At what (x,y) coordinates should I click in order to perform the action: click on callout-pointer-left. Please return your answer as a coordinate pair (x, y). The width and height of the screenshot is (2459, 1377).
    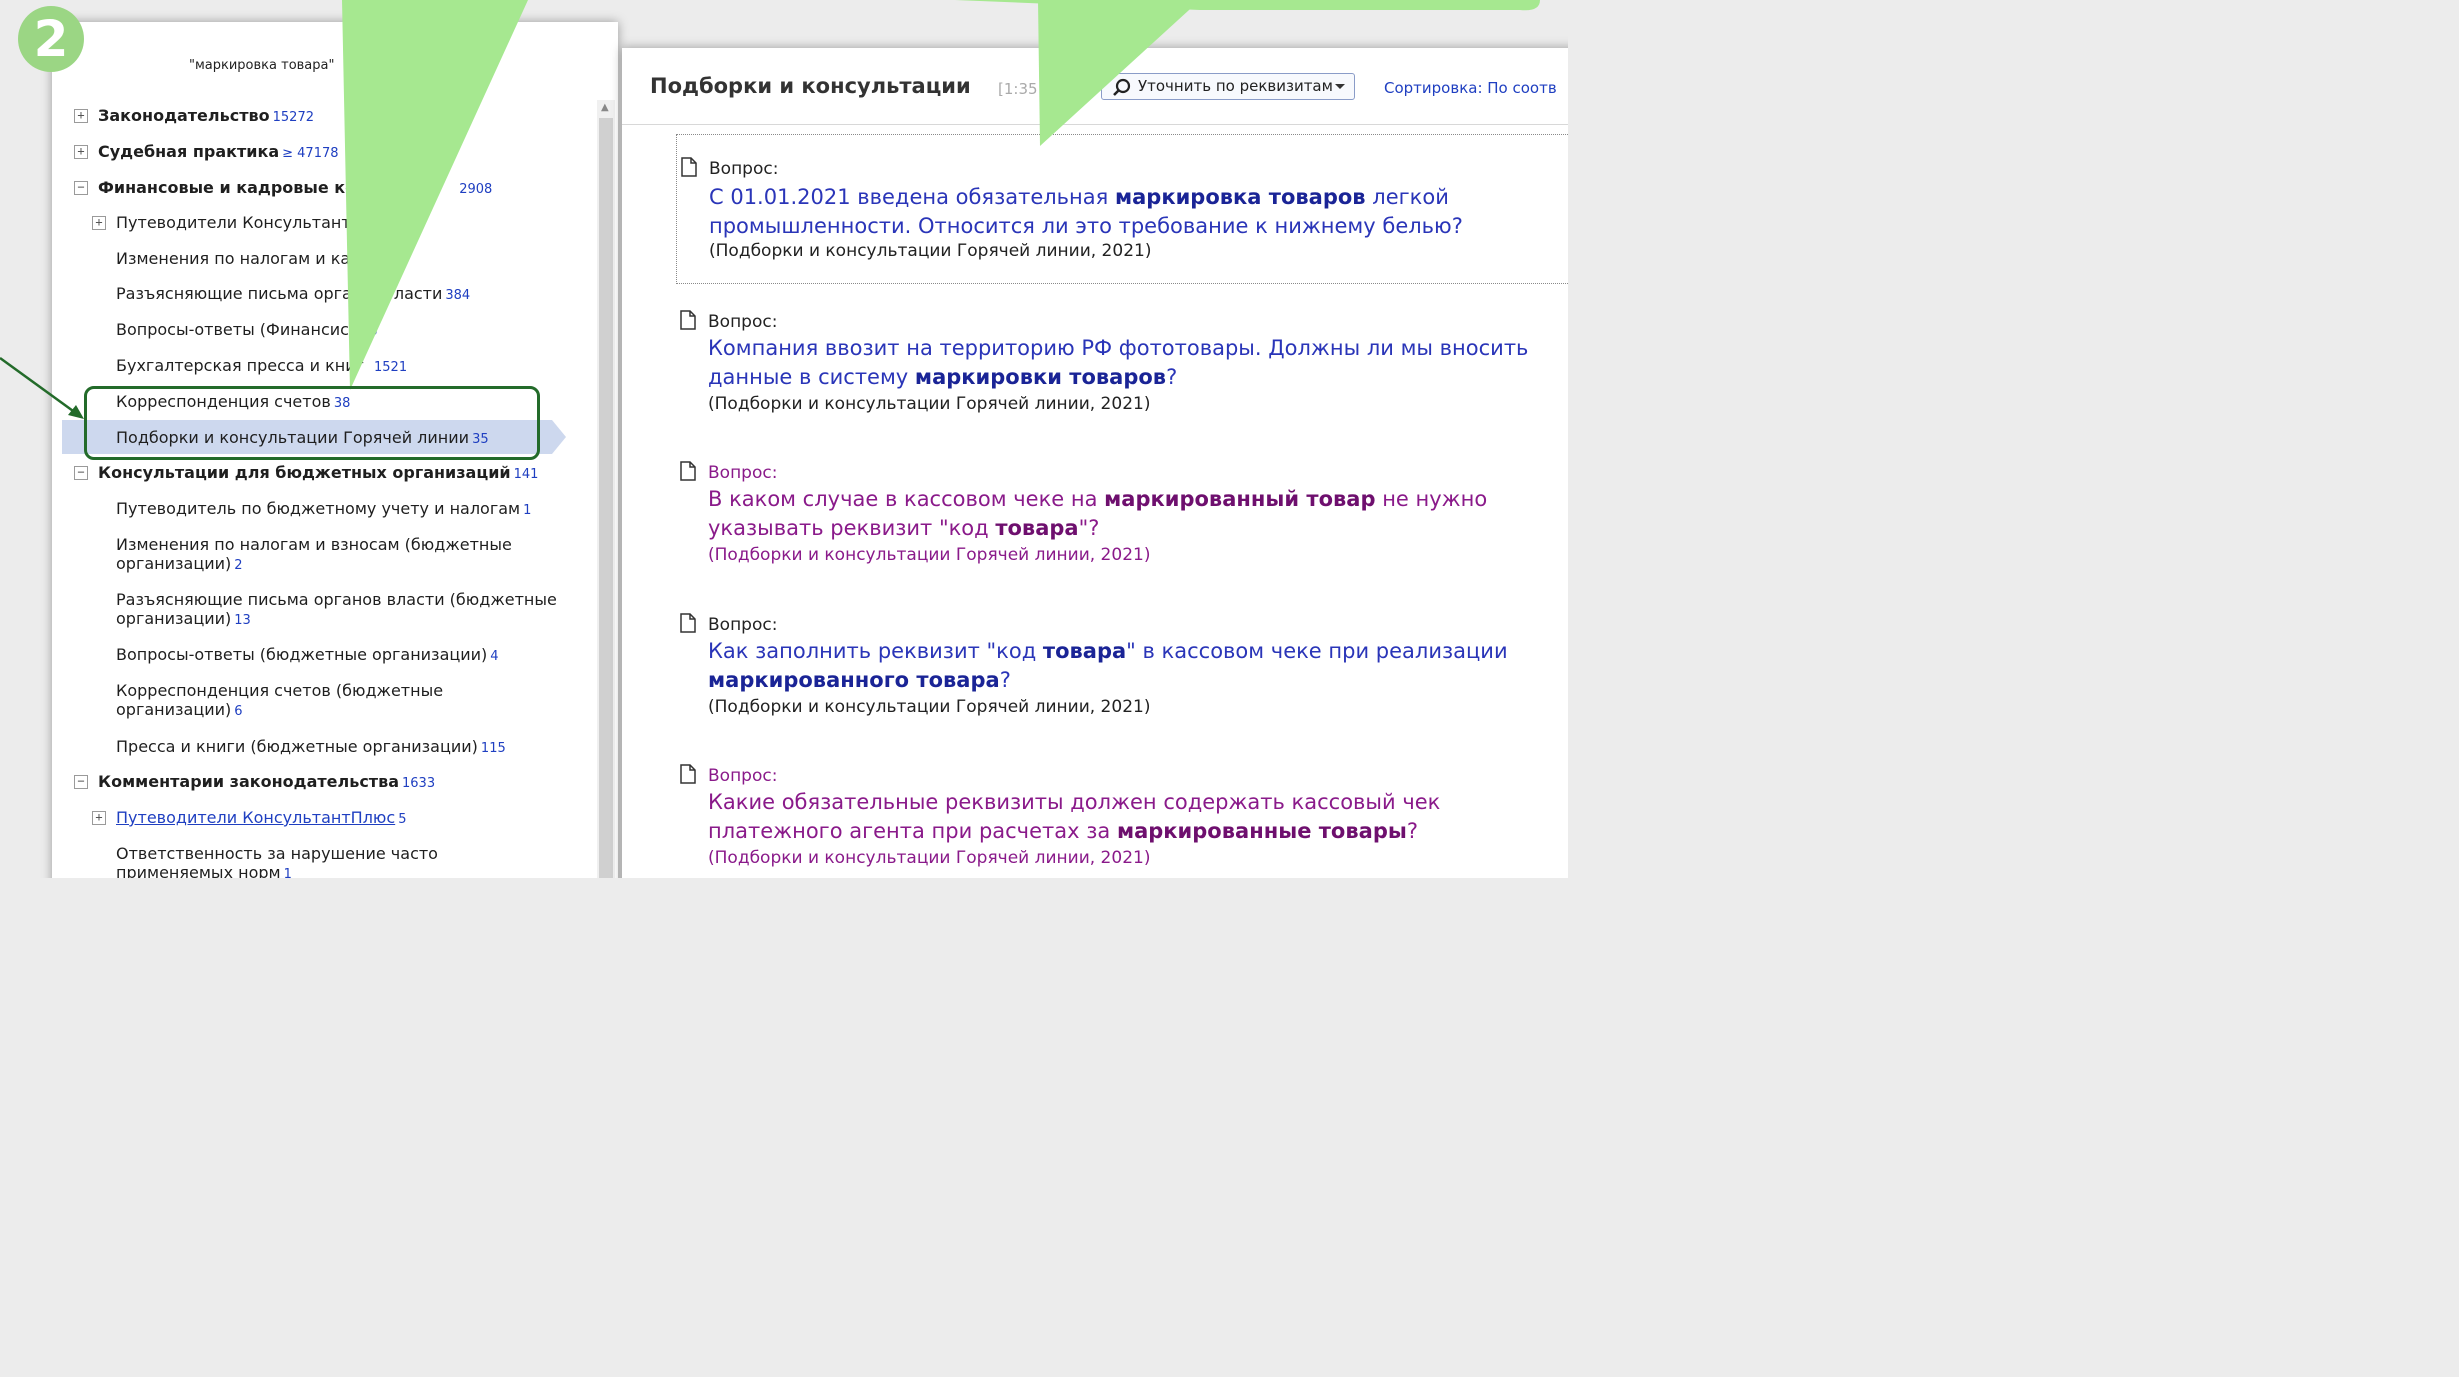
    Looking at the image, I should click on (435, 195).